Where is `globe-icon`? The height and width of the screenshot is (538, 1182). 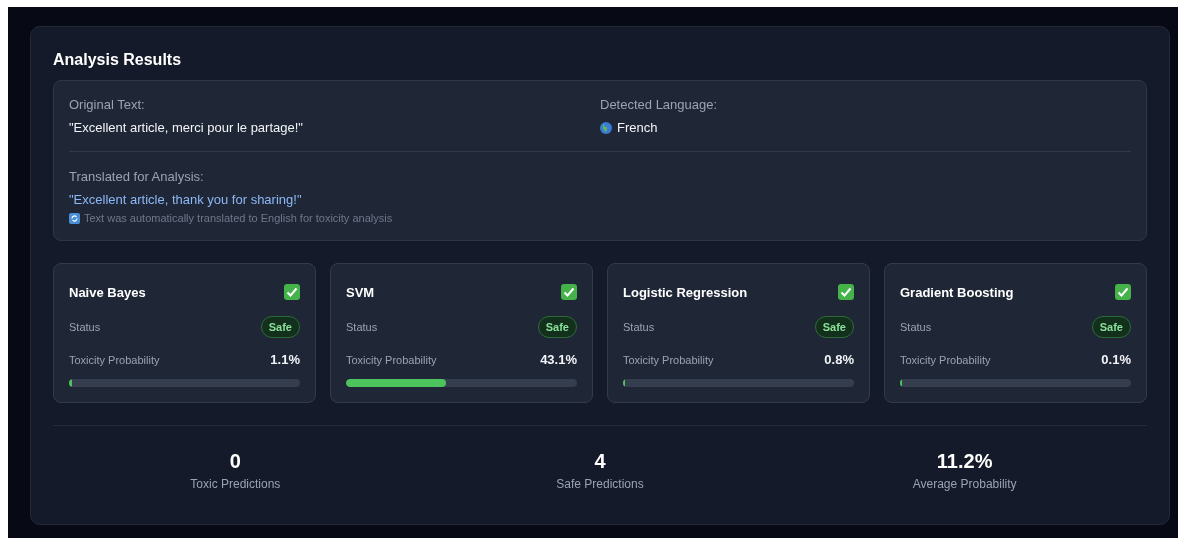
globe-icon is located at coordinates (606, 127).